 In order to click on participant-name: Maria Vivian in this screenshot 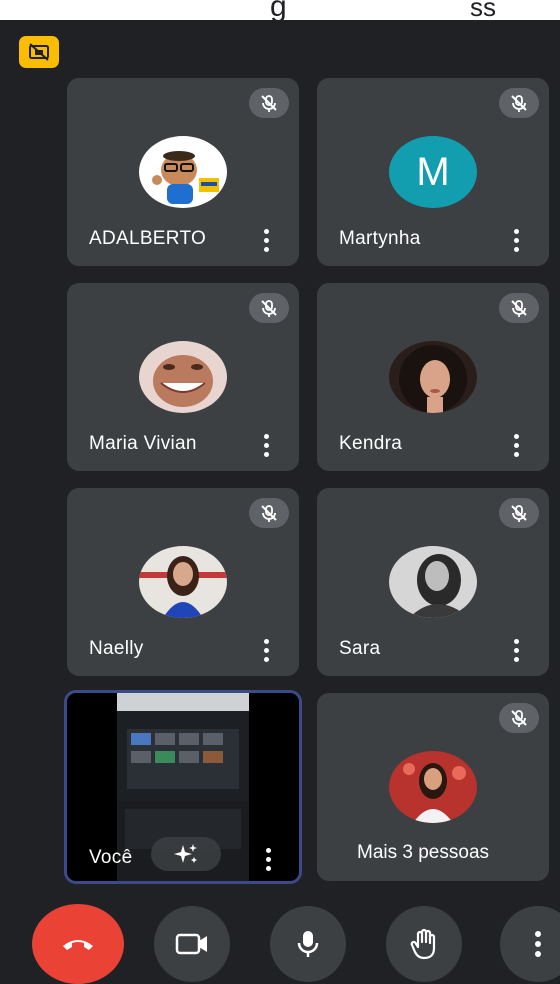, I will do `click(143, 443)`.